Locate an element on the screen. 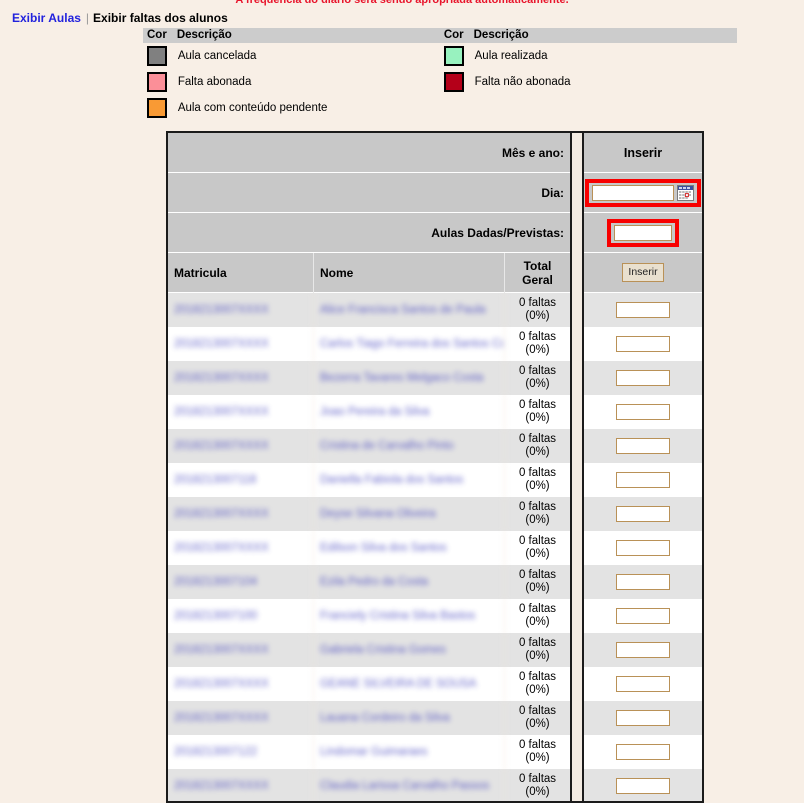 This screenshot has width=804, height=803. cell-nome: Bezerra Tavares Melgaco Costa is located at coordinates (409, 378).